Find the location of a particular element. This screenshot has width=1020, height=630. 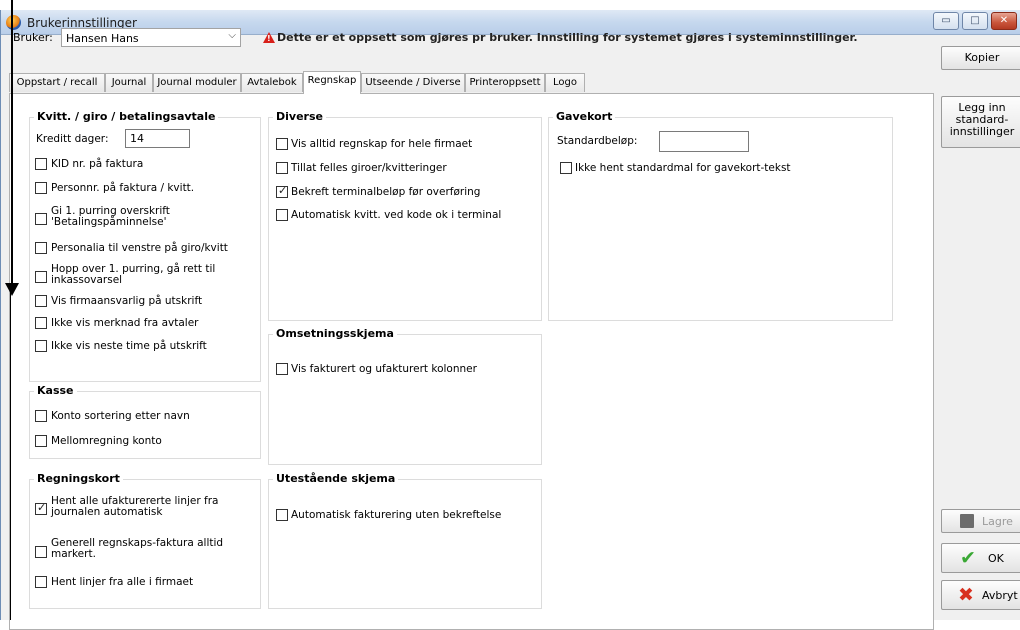

maximize-button: □ is located at coordinates (975, 21).